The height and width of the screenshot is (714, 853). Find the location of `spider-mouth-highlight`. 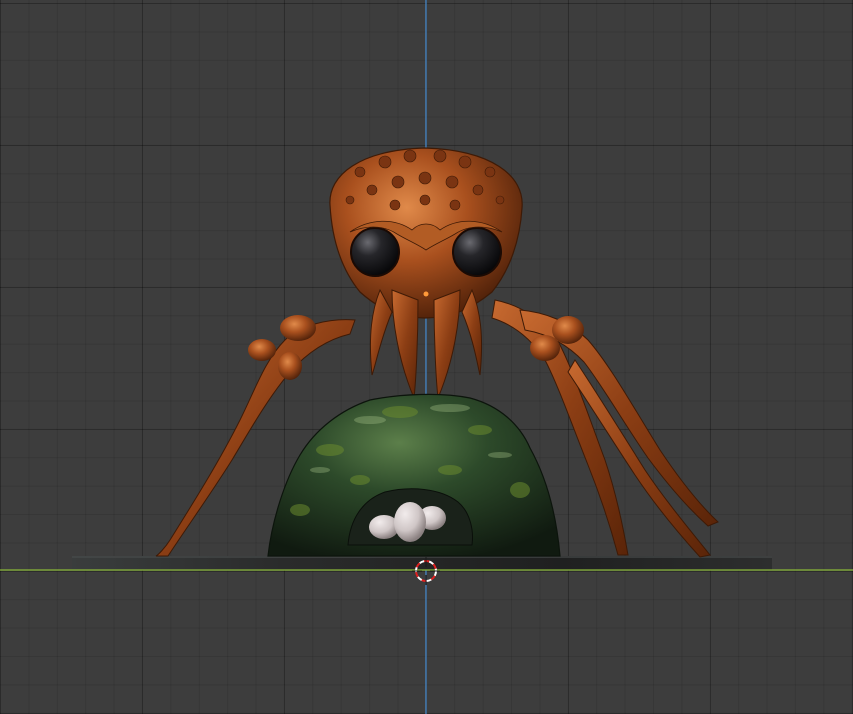

spider-mouth-highlight is located at coordinates (426, 294).